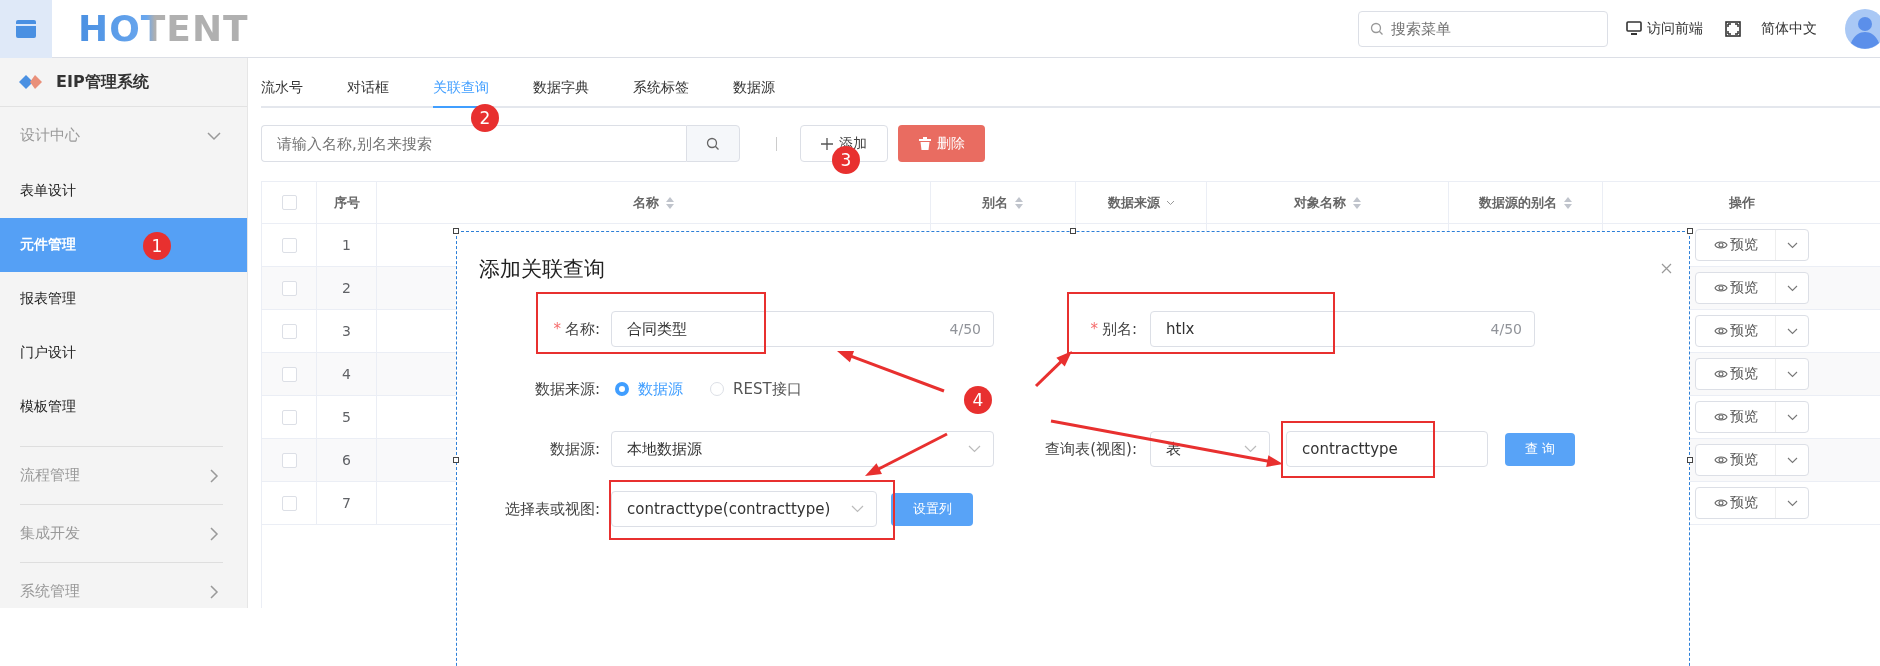  What do you see at coordinates (995, 202) in the screenshot?
I see `column-header: 别名` at bounding box center [995, 202].